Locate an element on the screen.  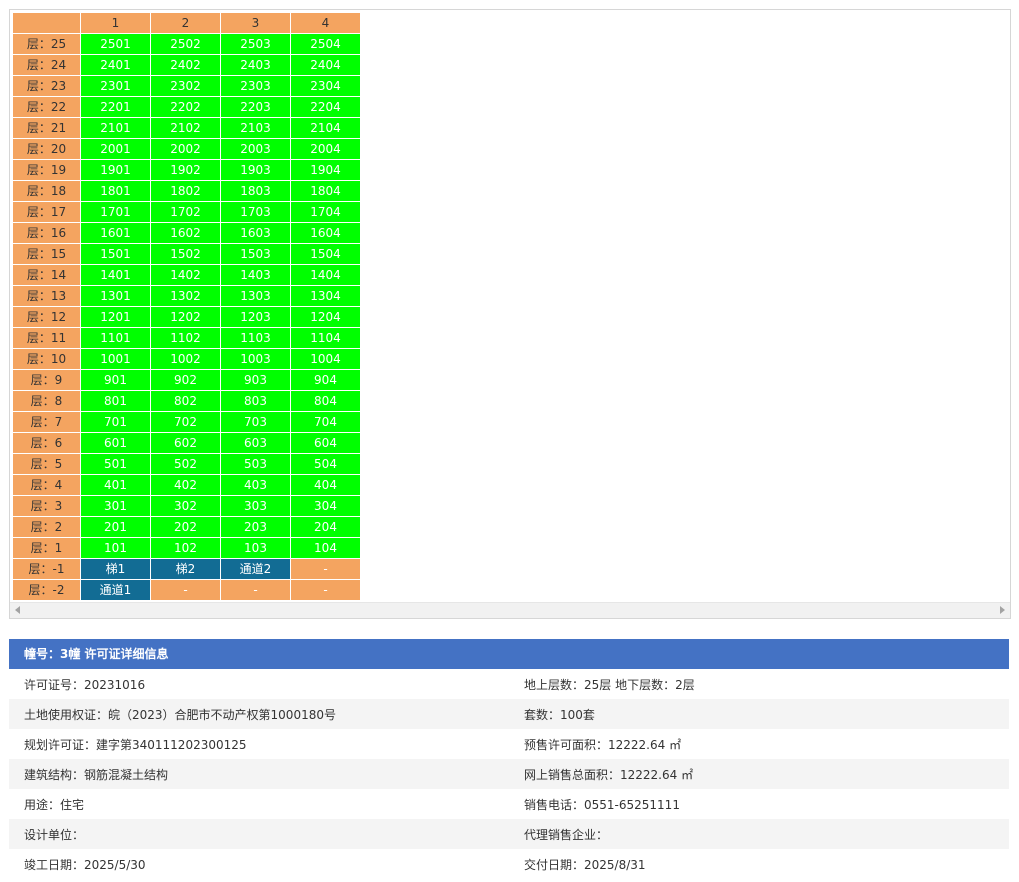
scroll-right-icon is located at coordinates (1002, 610).